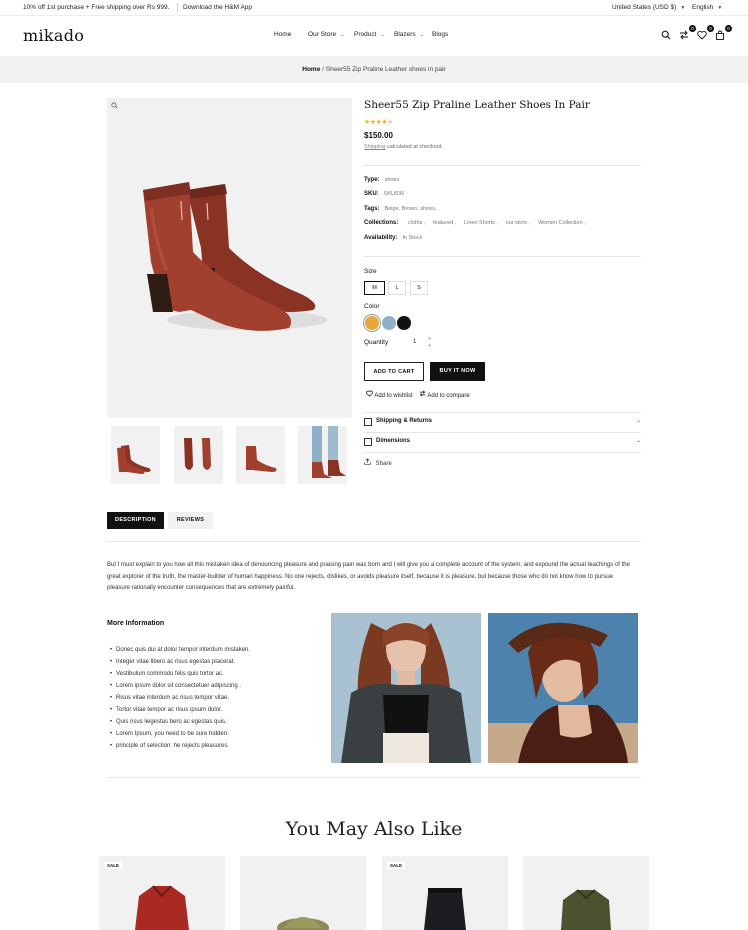 The image size is (748, 930). What do you see at coordinates (457, 371) in the screenshot?
I see `buy-now-button: BUY IT NOW` at bounding box center [457, 371].